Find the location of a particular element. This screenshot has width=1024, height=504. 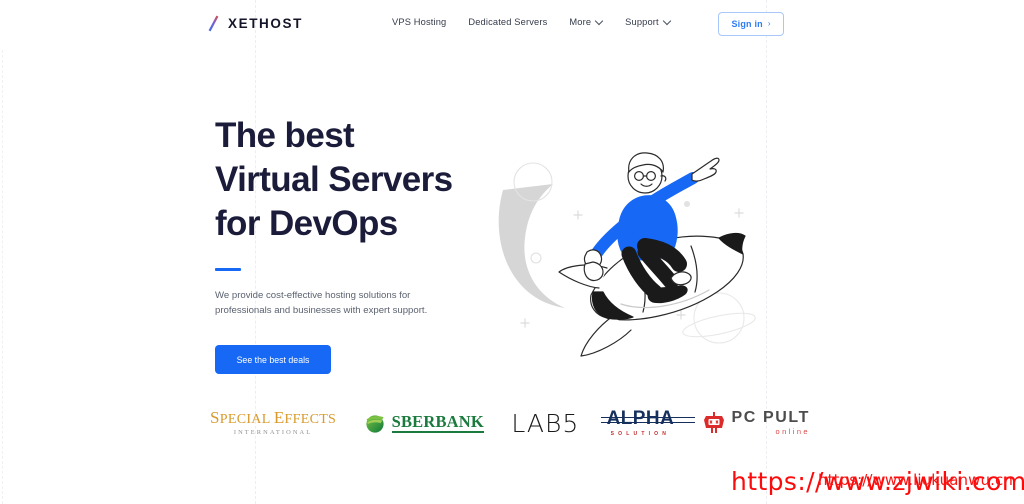

slash-logo-icon is located at coordinates (213, 23).